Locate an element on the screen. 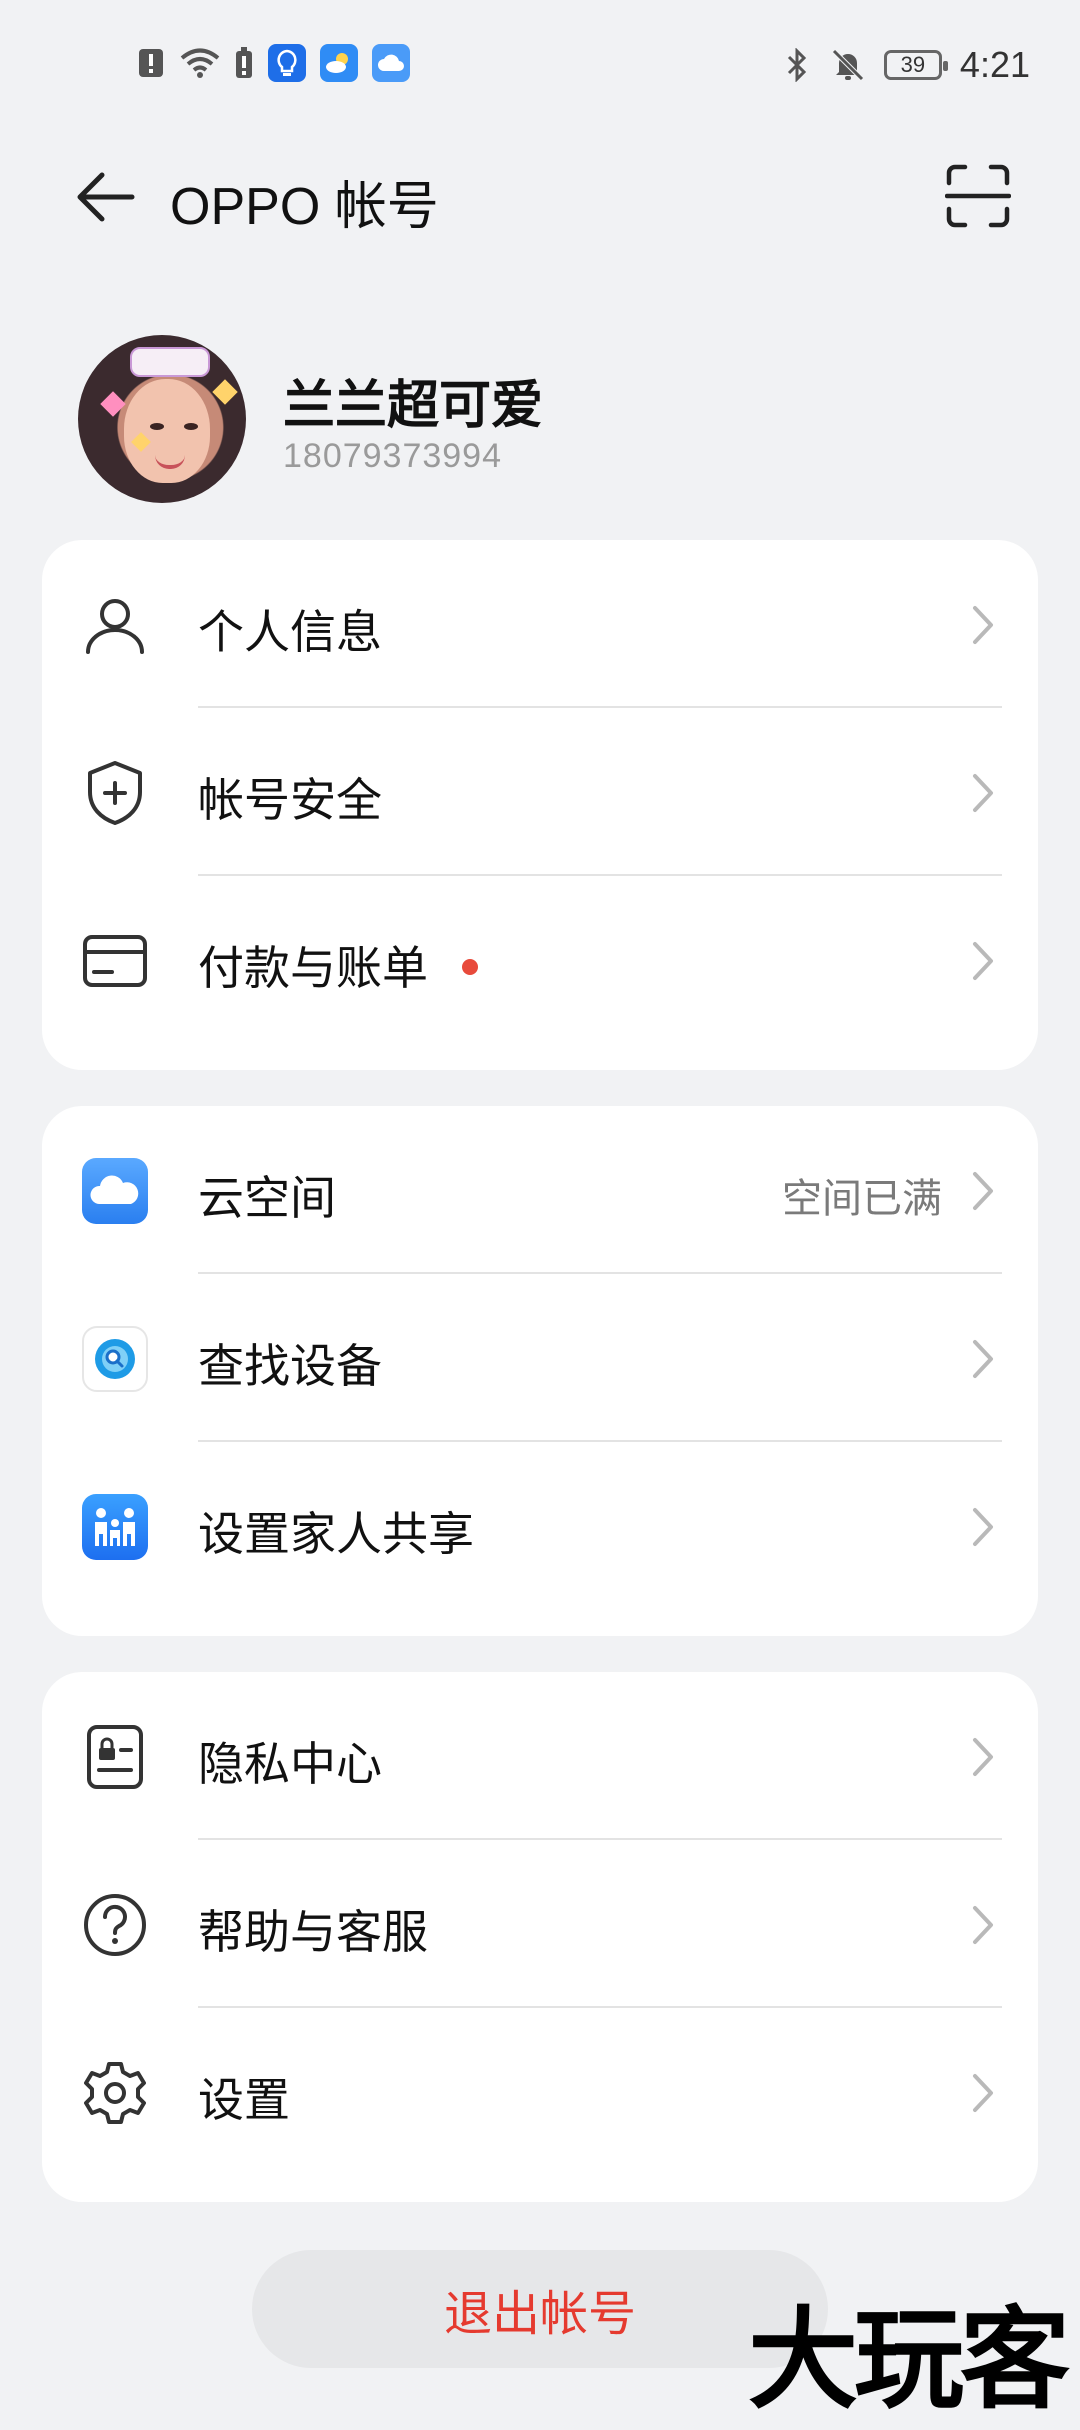 The image size is (1080, 2430). status-left-icons is located at coordinates (273, 63).